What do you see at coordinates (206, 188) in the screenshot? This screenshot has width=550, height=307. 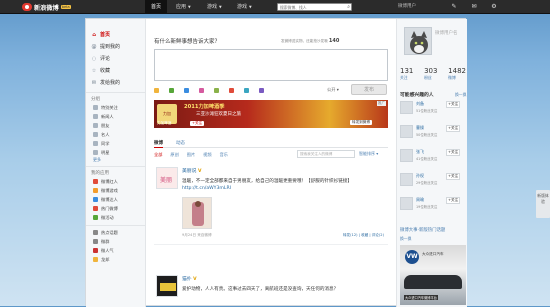 I see `feed-link: http://t.cn/aWY3mLRI` at bounding box center [206, 188].